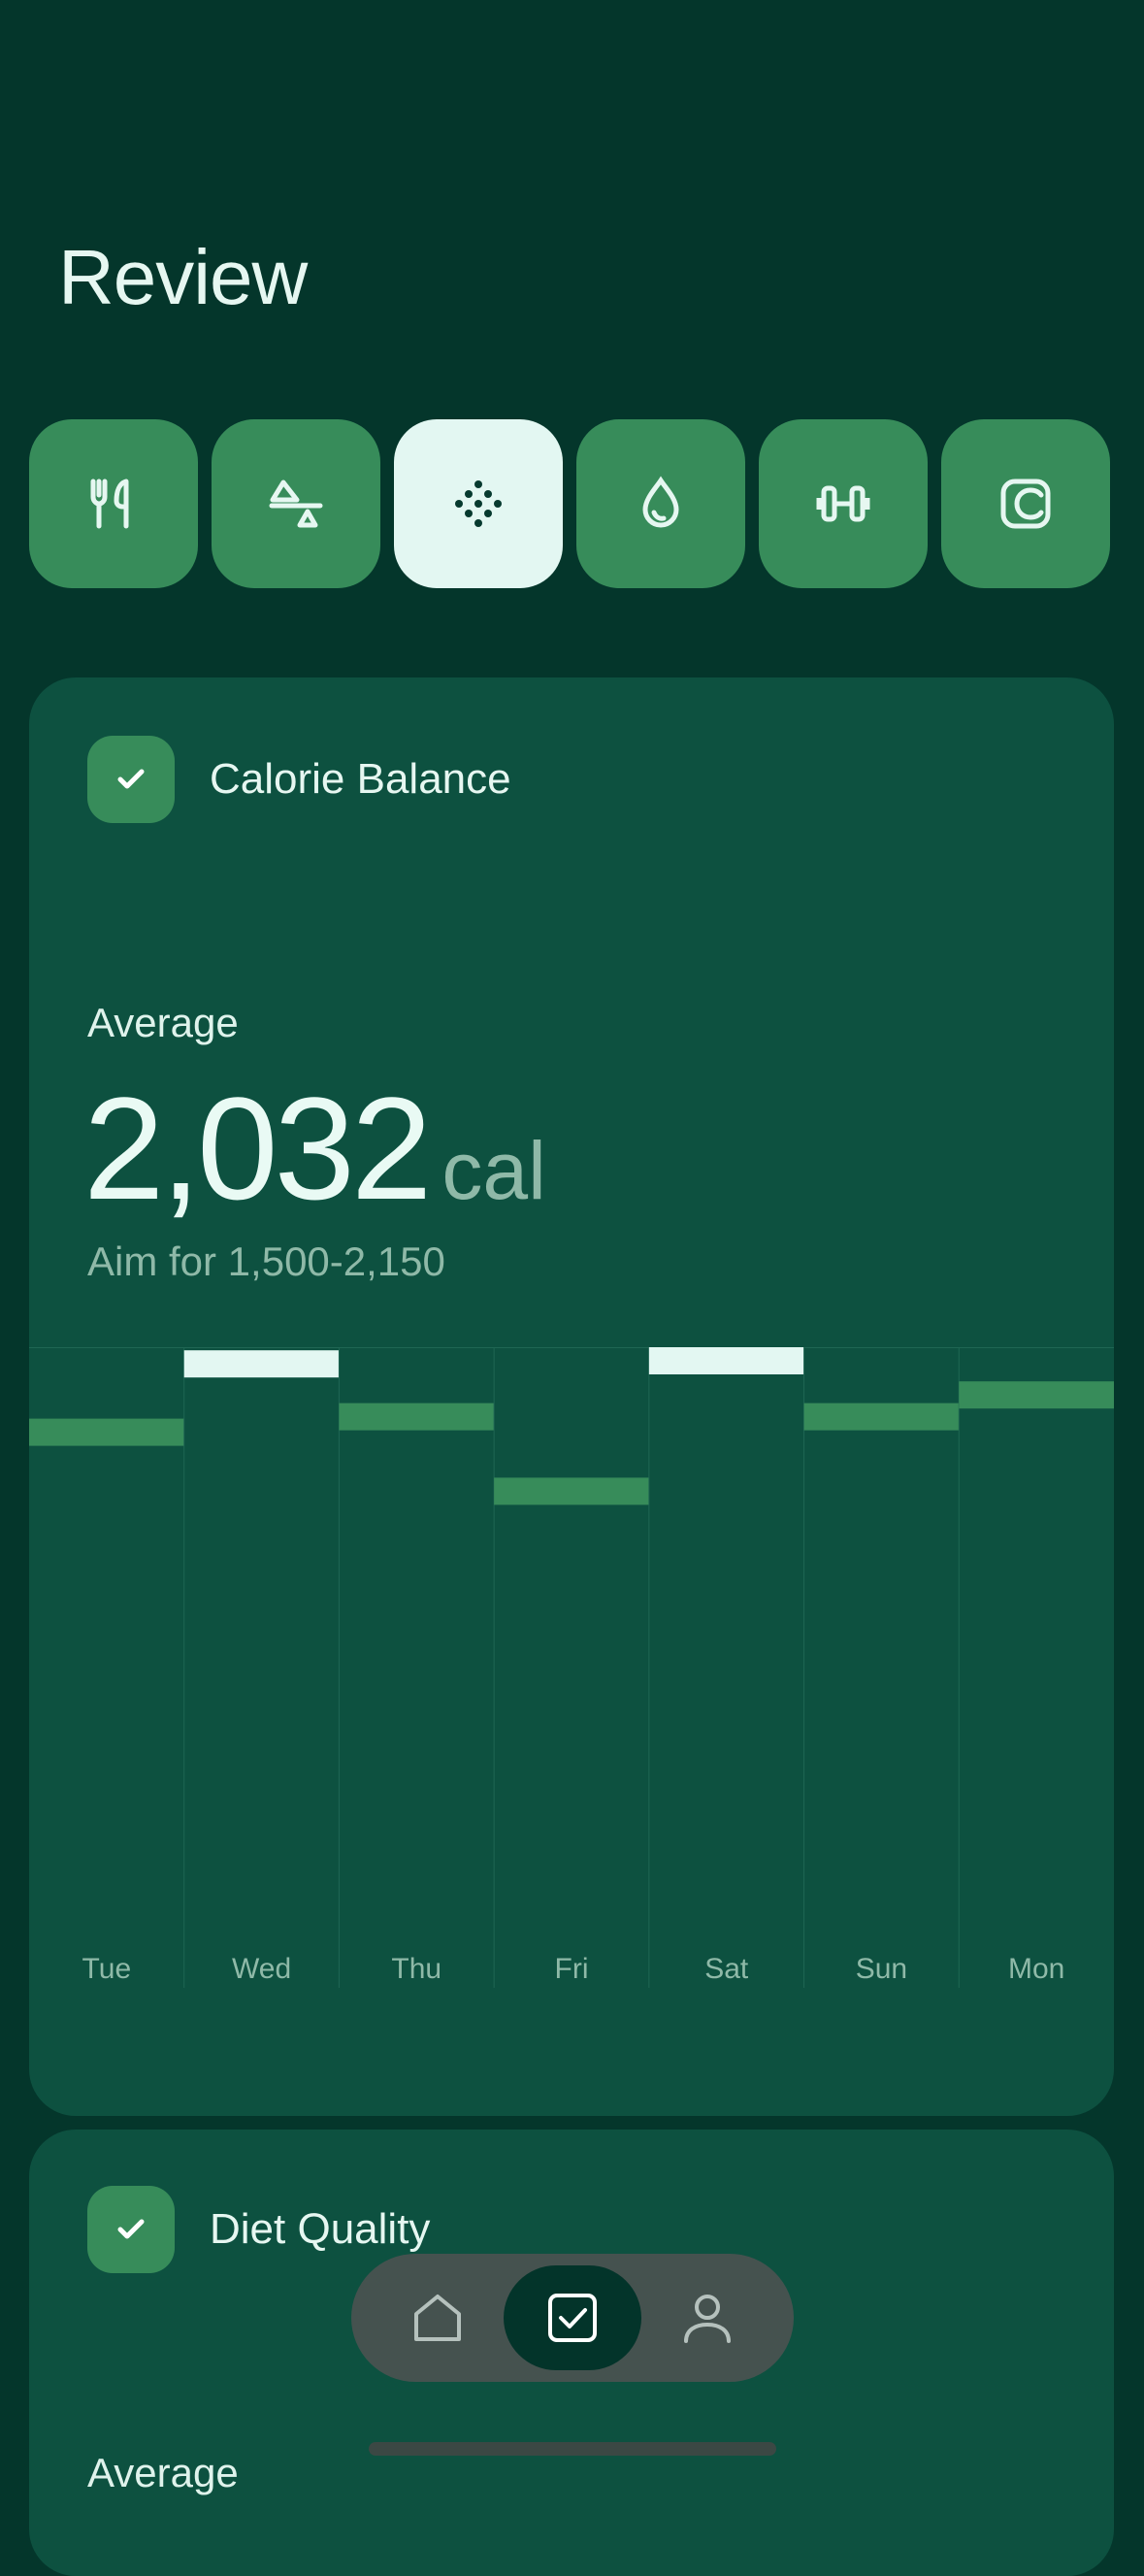 The width and height of the screenshot is (1144, 2576). What do you see at coordinates (726, 1360) in the screenshot?
I see `chart-bar-sat` at bounding box center [726, 1360].